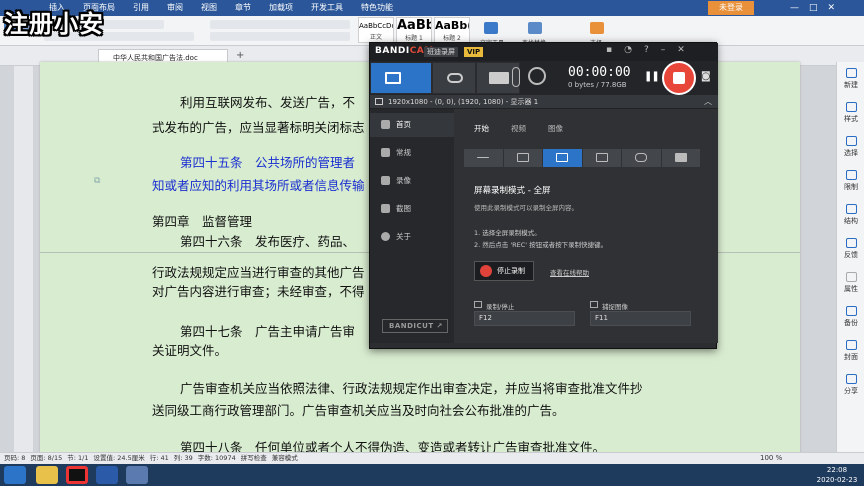 The image size is (864, 486). I want to click on find-replace-icon, so click(535, 28).